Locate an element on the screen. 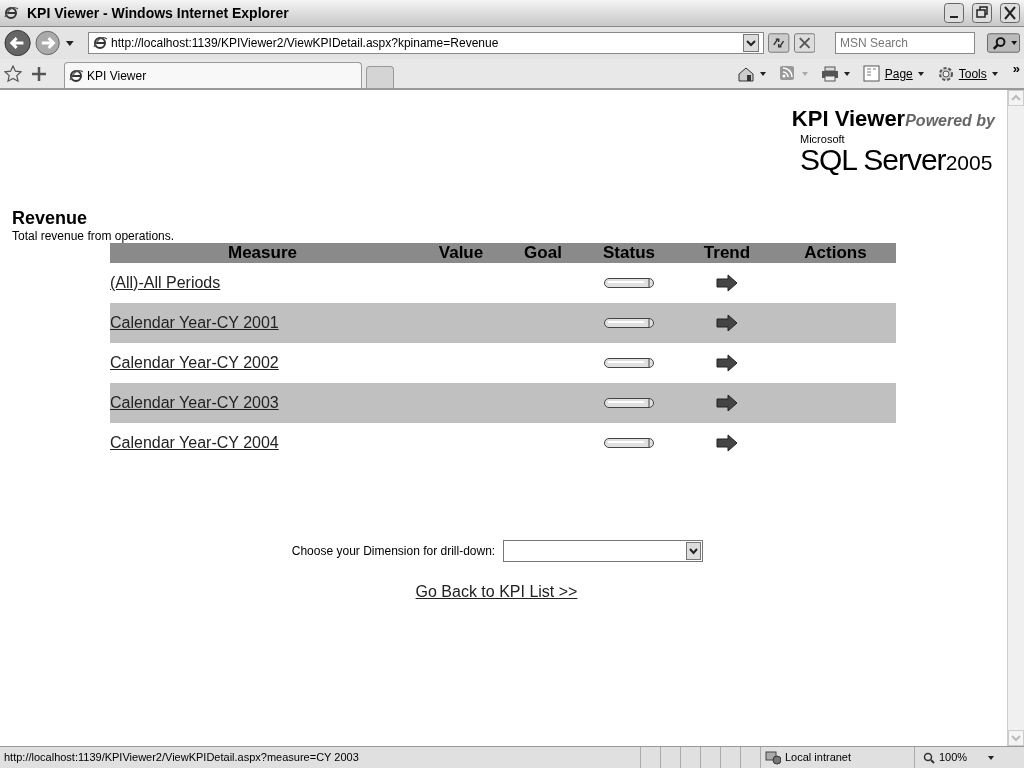 The height and width of the screenshot is (768, 1024). column-header: Status is located at coordinates (629, 252).